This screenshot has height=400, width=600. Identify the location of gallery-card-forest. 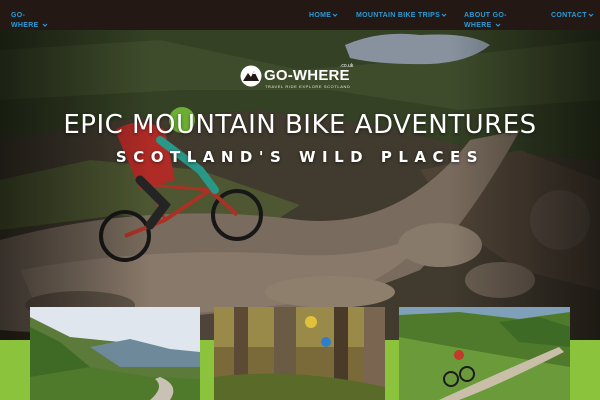
(299, 353).